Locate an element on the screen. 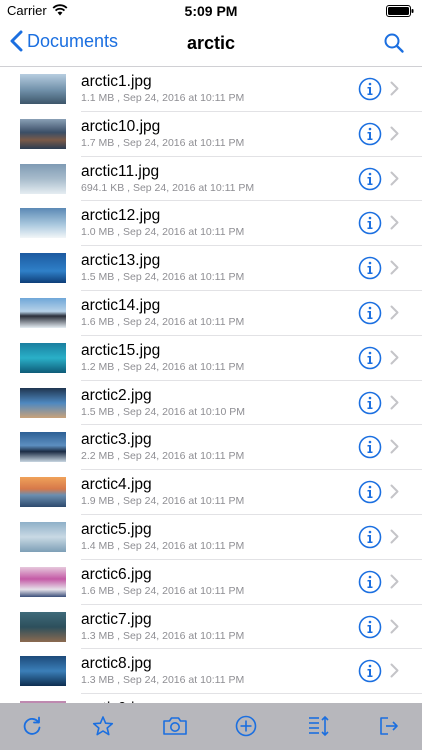  sort-icon is located at coordinates (319, 726).